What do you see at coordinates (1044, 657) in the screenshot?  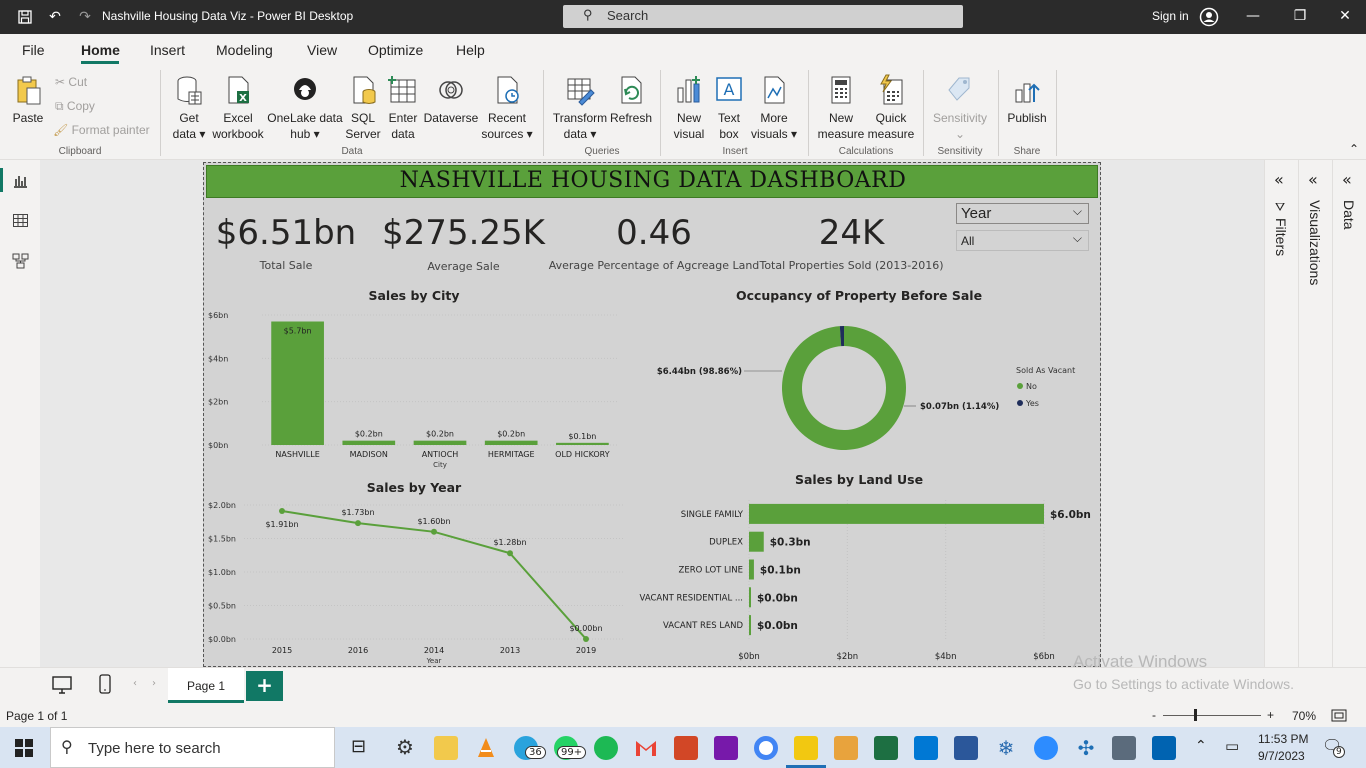 I see `x-tick-label: $6bn` at bounding box center [1044, 657].